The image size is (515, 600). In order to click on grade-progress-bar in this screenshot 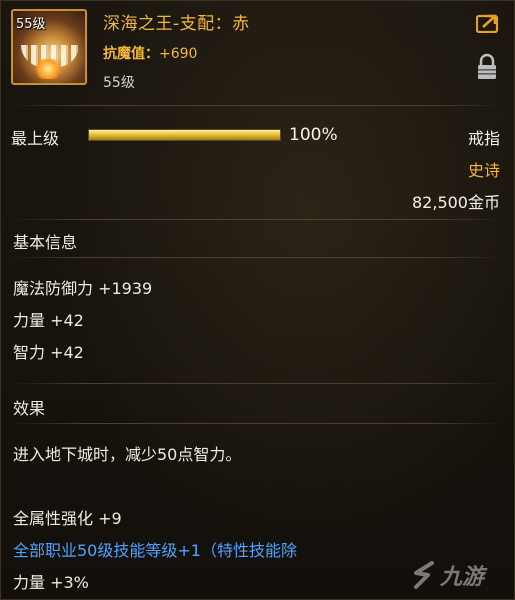, I will do `click(184, 135)`.